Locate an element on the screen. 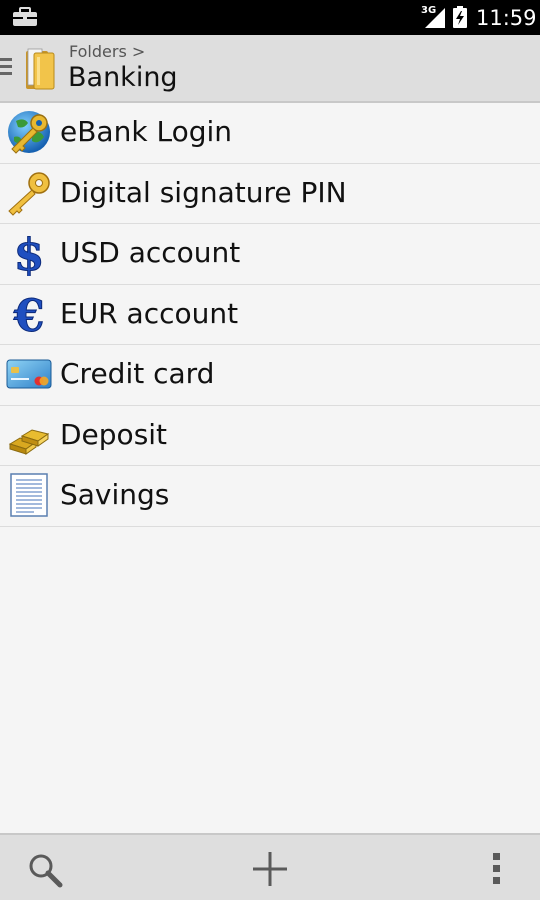 The height and width of the screenshot is (900, 540). list-item: eBank Login is located at coordinates (270, 133).